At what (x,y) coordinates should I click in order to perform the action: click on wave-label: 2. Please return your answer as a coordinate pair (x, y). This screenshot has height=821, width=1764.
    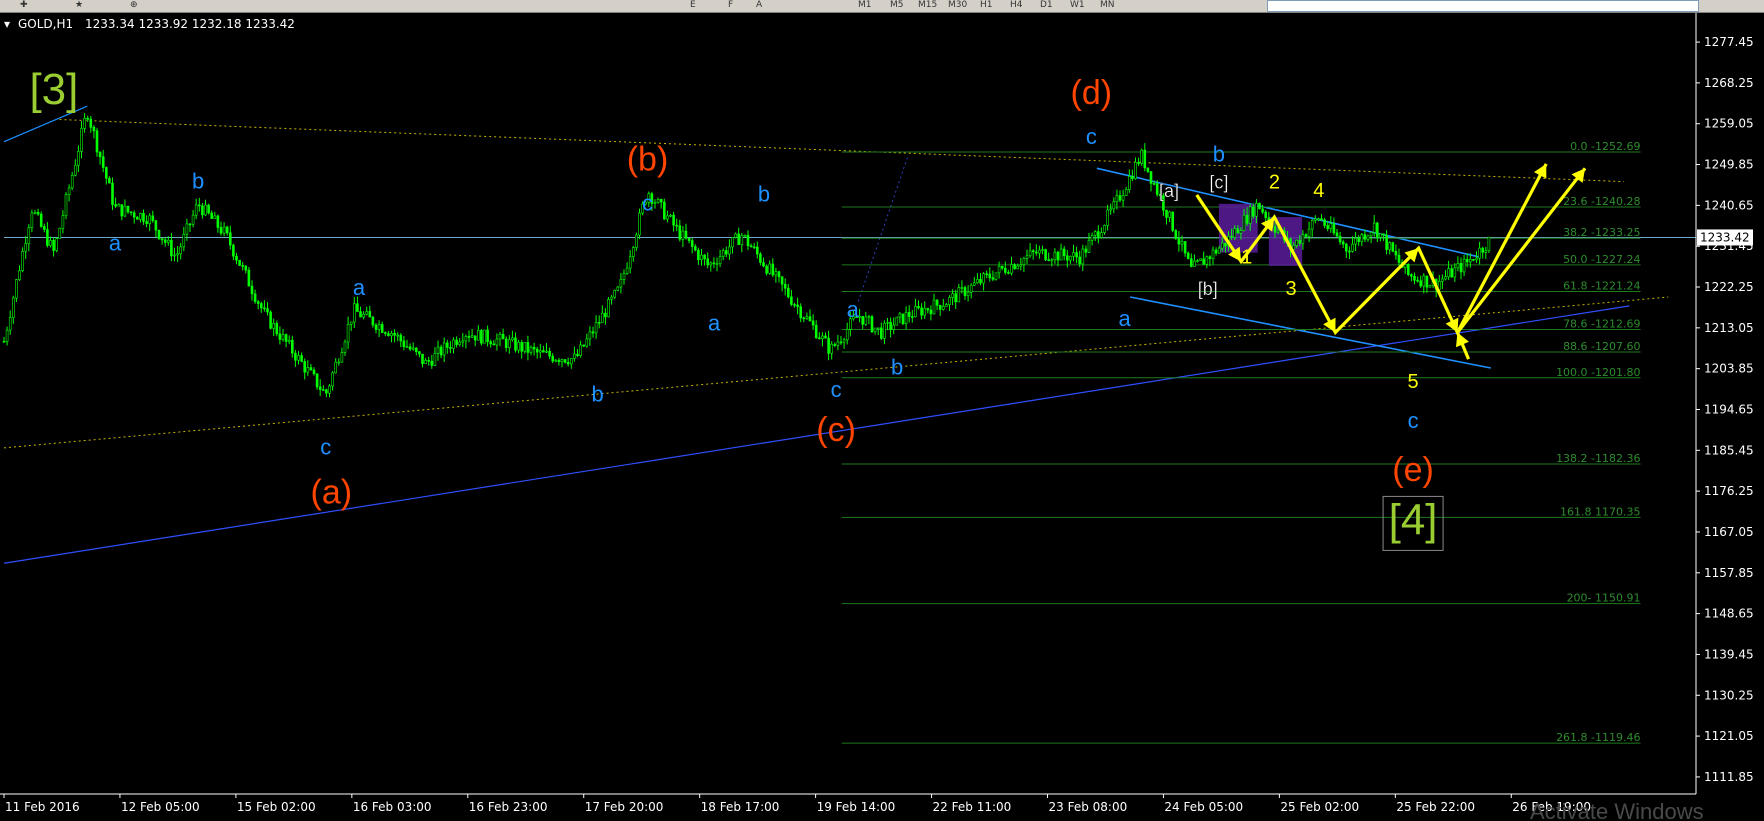
    Looking at the image, I should click on (1274, 182).